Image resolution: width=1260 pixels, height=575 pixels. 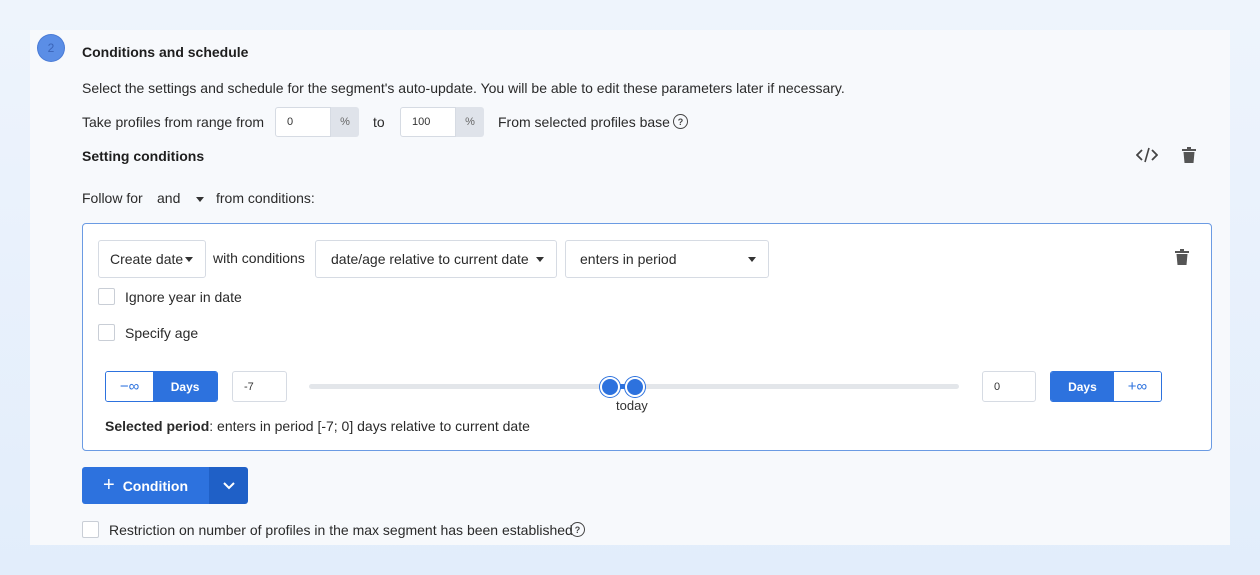 What do you see at coordinates (106, 332) in the screenshot?
I see `specify-age-checkbox` at bounding box center [106, 332].